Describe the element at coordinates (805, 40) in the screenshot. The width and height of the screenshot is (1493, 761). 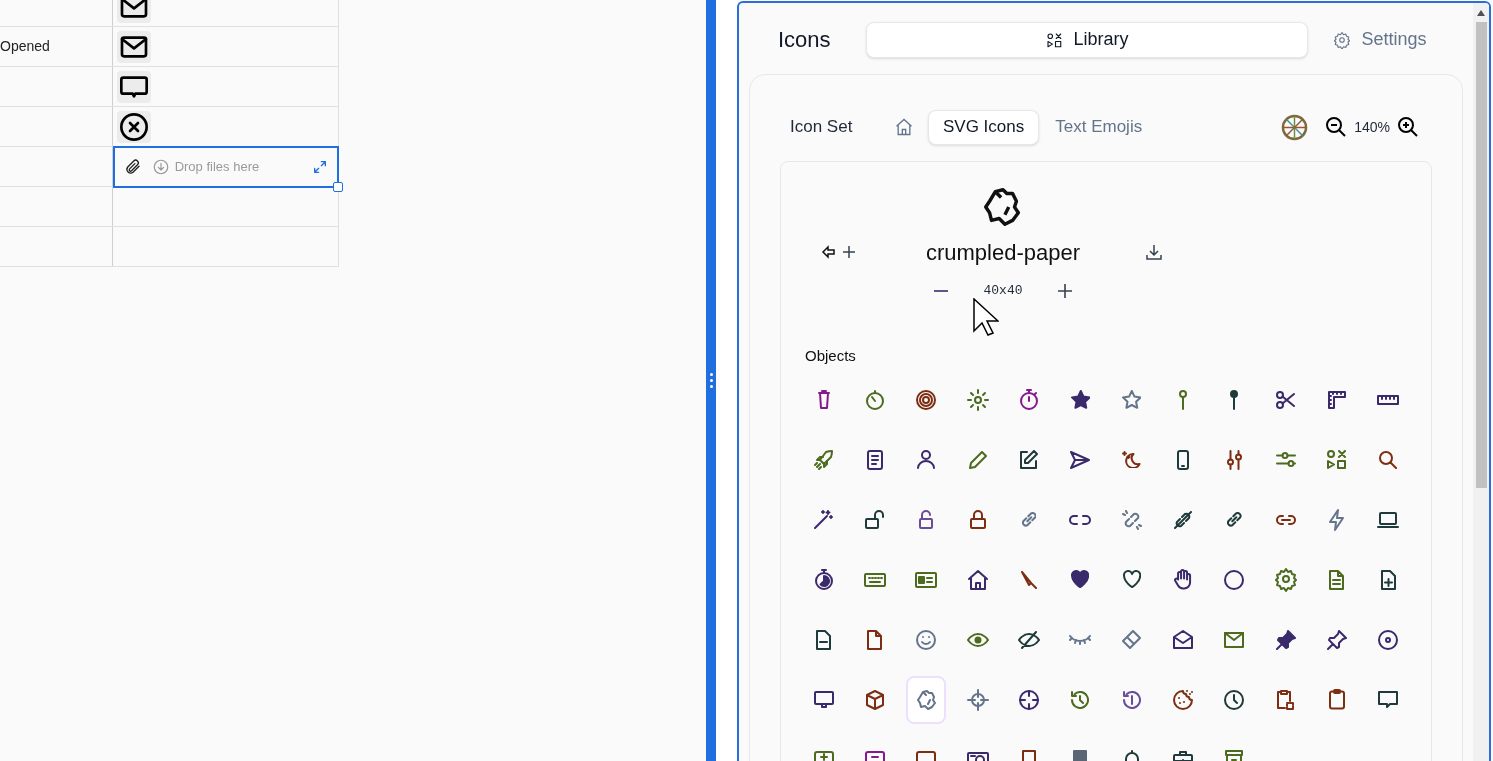
I see `panel-title: Icons` at that location.